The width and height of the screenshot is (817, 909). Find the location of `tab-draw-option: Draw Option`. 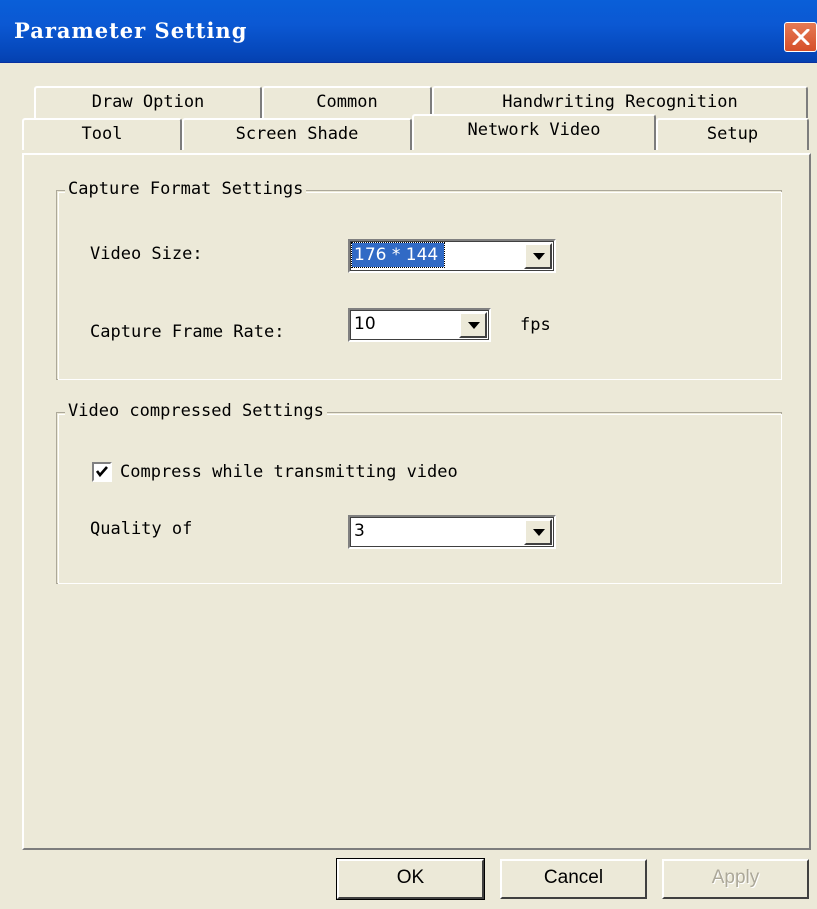

tab-draw-option: Draw Option is located at coordinates (148, 102).